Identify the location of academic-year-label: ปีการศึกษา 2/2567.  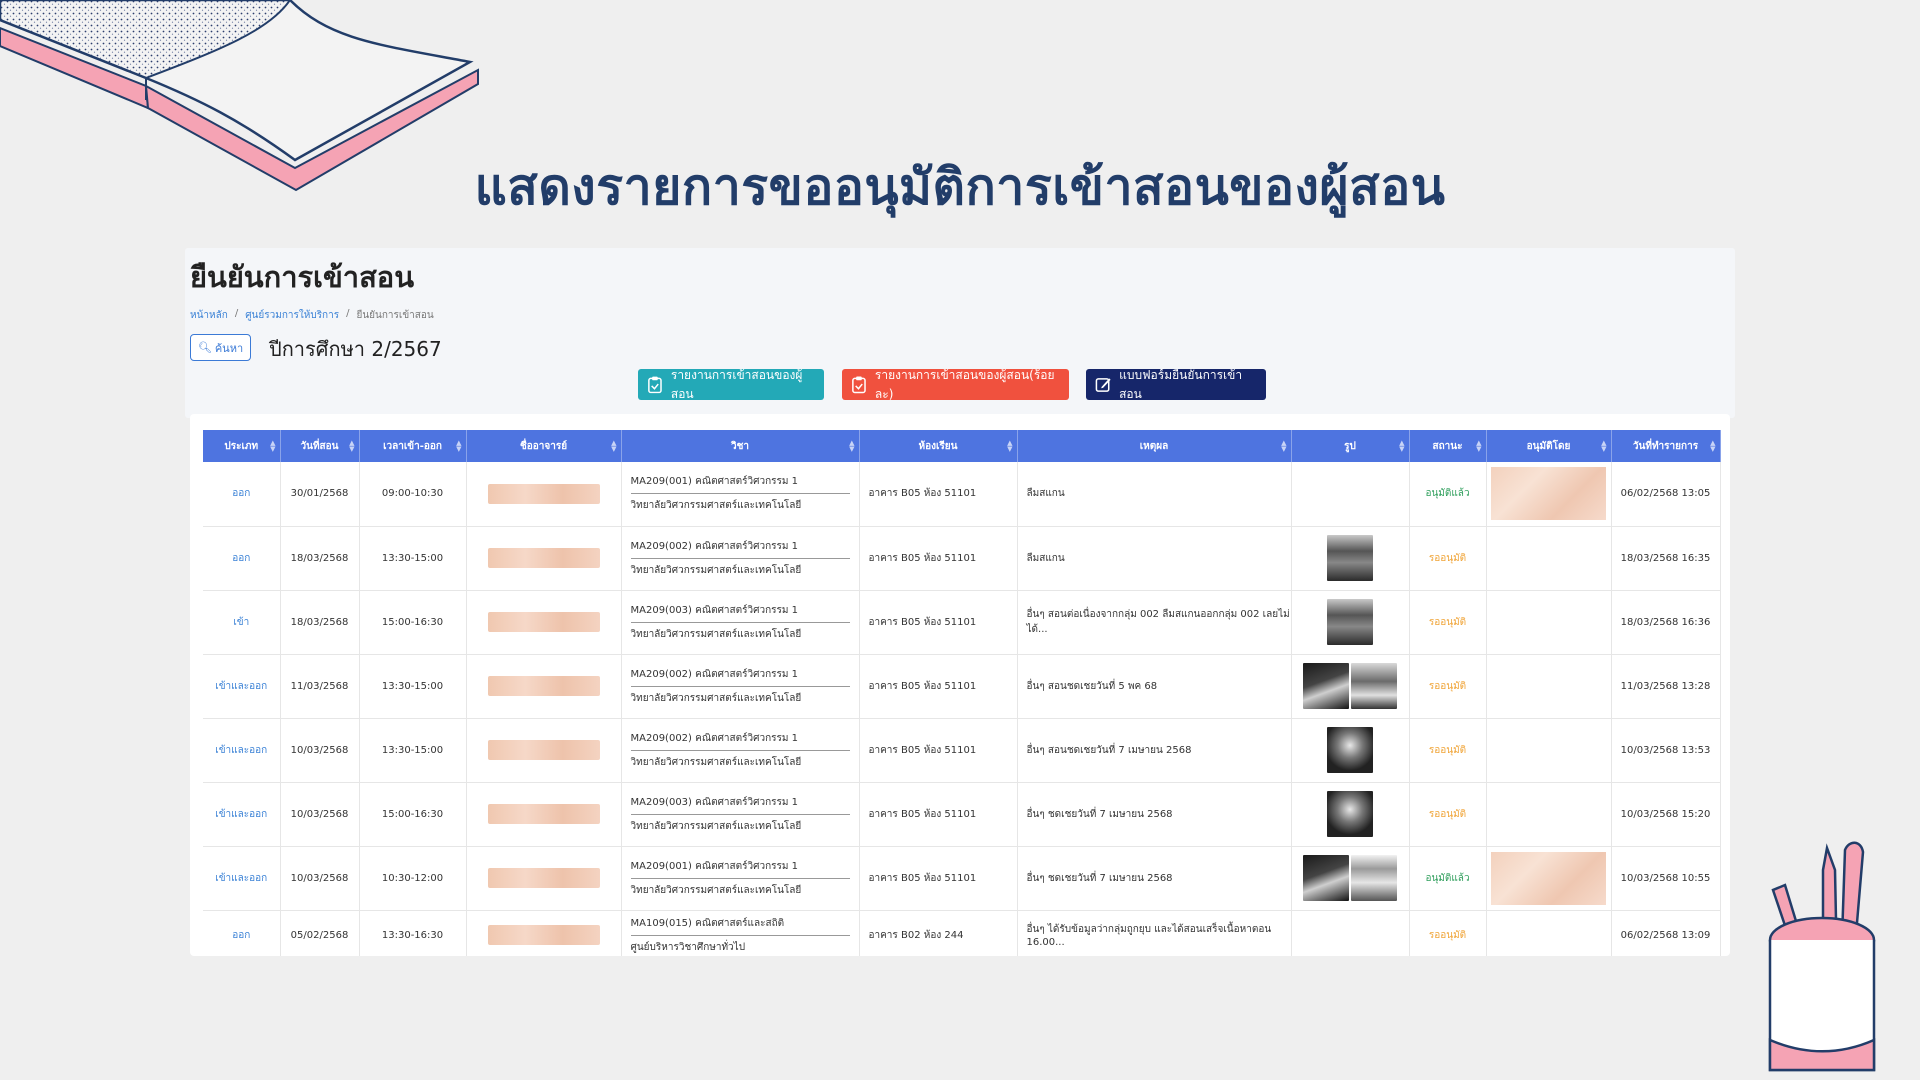
(355, 349).